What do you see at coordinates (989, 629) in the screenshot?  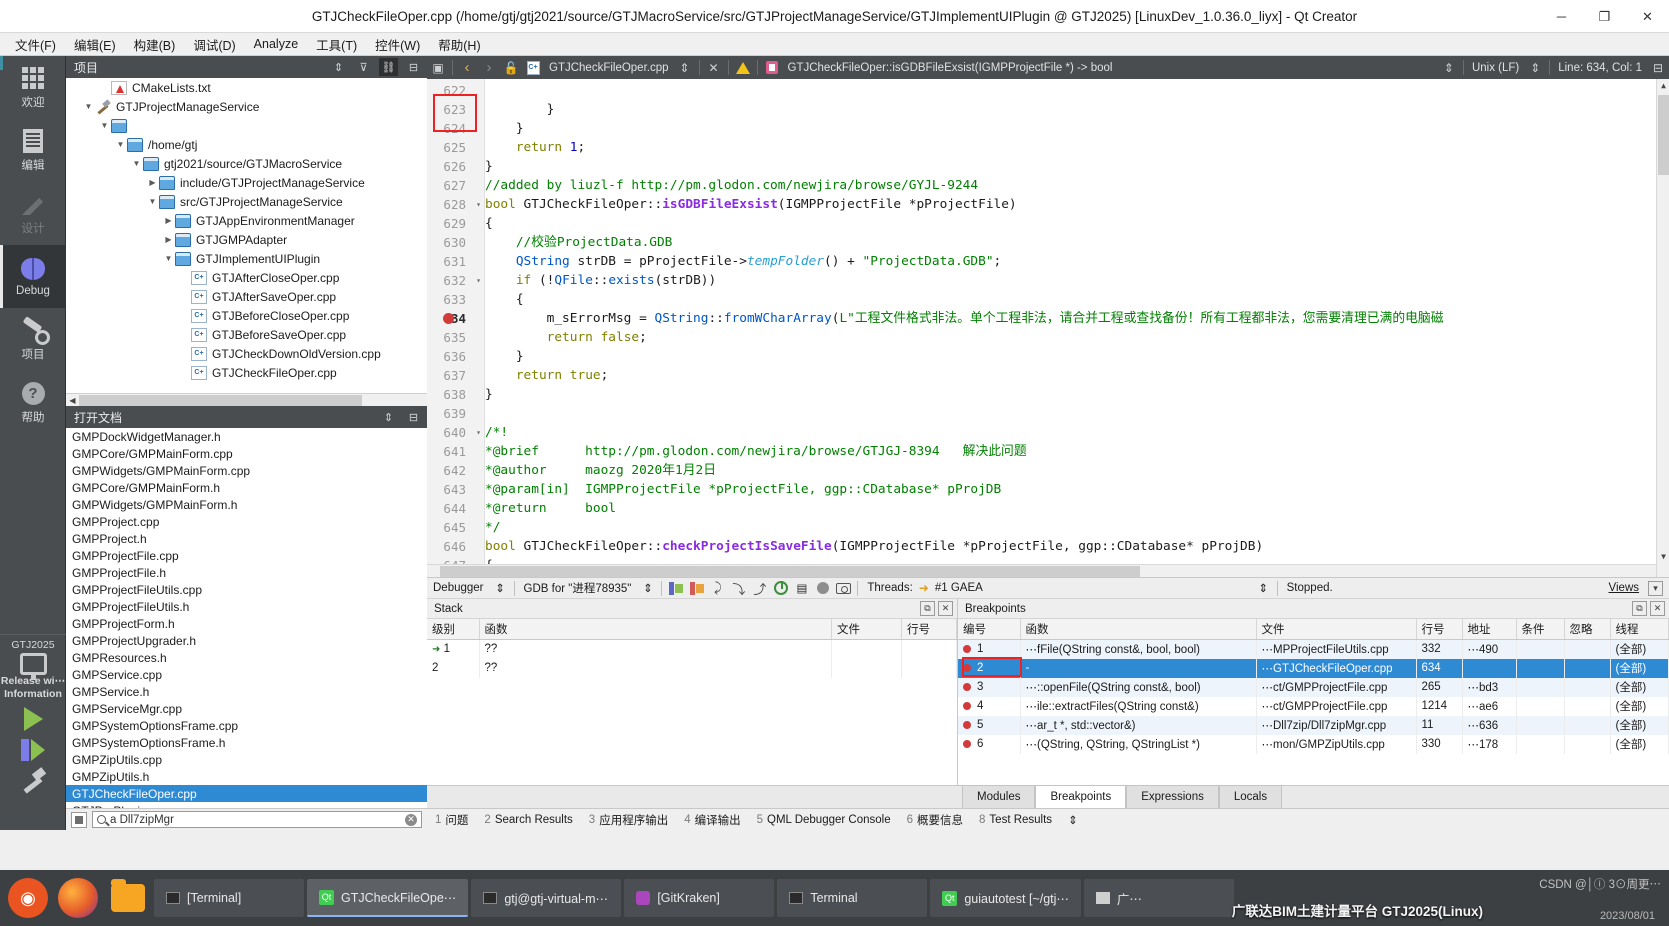 I see `breakpoints-column-header: 编号` at bounding box center [989, 629].